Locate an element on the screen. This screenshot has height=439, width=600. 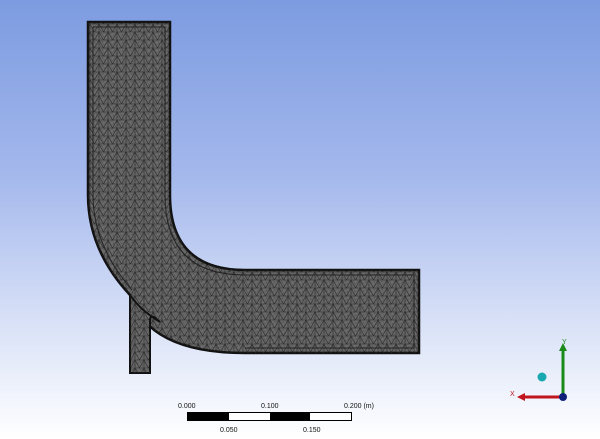
triad-graphic is located at coordinates (542, 372).